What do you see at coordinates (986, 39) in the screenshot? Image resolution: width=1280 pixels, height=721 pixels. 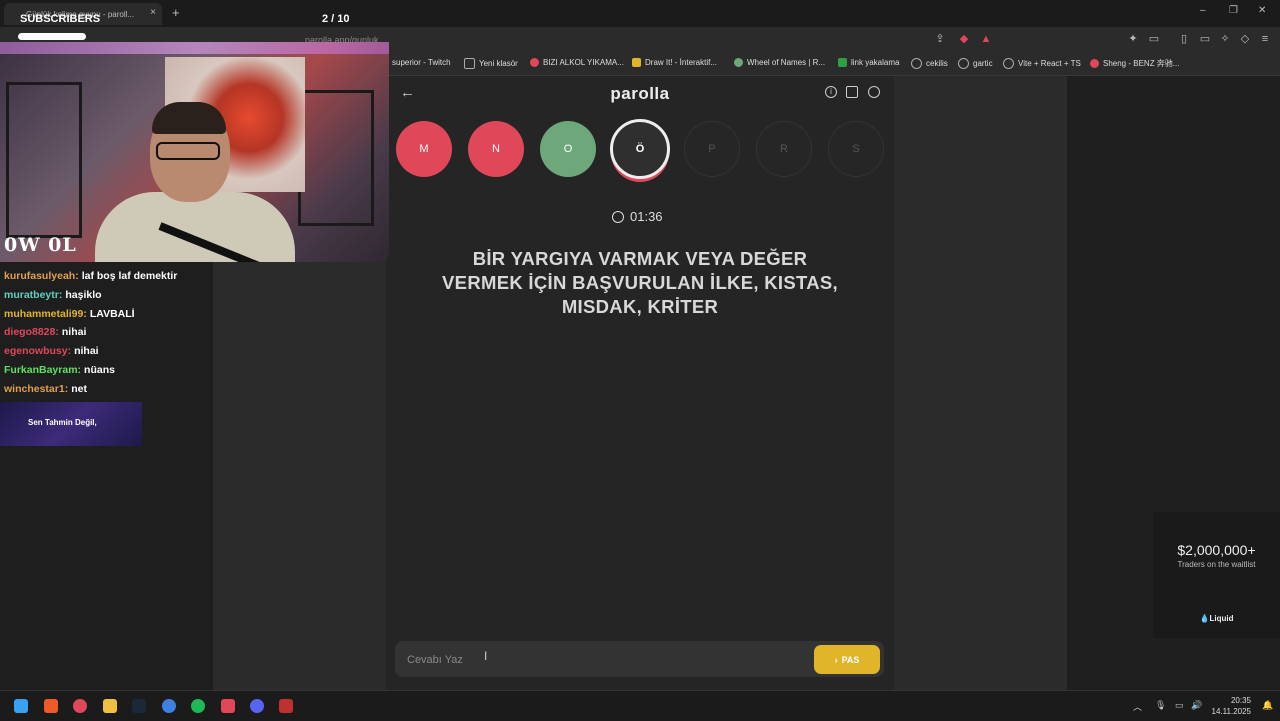 I see `rewards-icon: ▲` at bounding box center [986, 39].